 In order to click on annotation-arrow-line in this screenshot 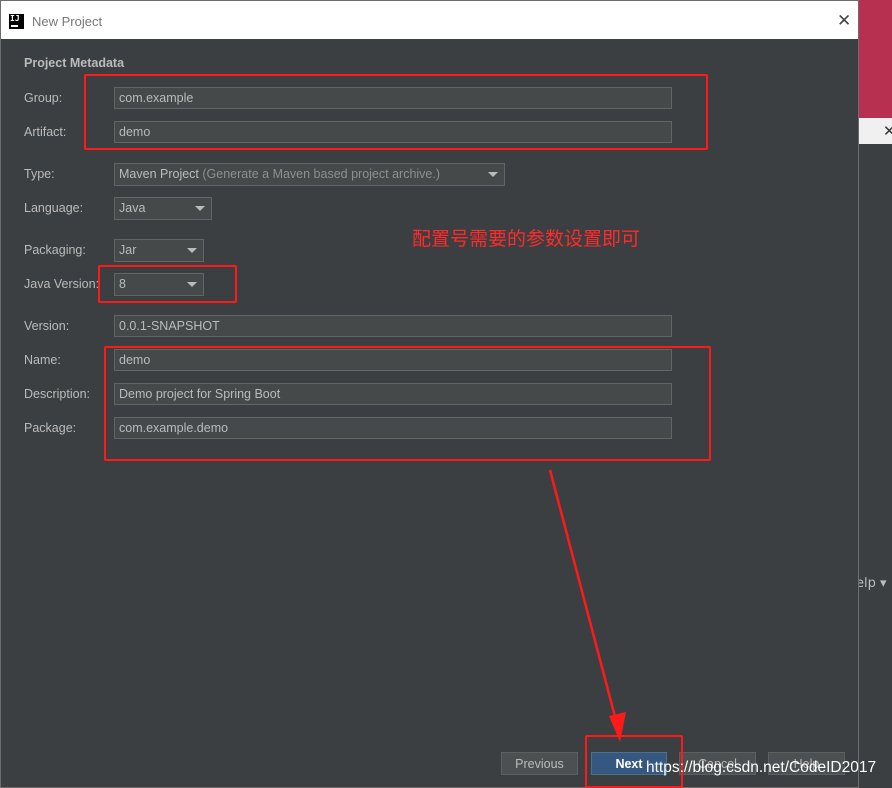, I will do `click(584, 599)`.